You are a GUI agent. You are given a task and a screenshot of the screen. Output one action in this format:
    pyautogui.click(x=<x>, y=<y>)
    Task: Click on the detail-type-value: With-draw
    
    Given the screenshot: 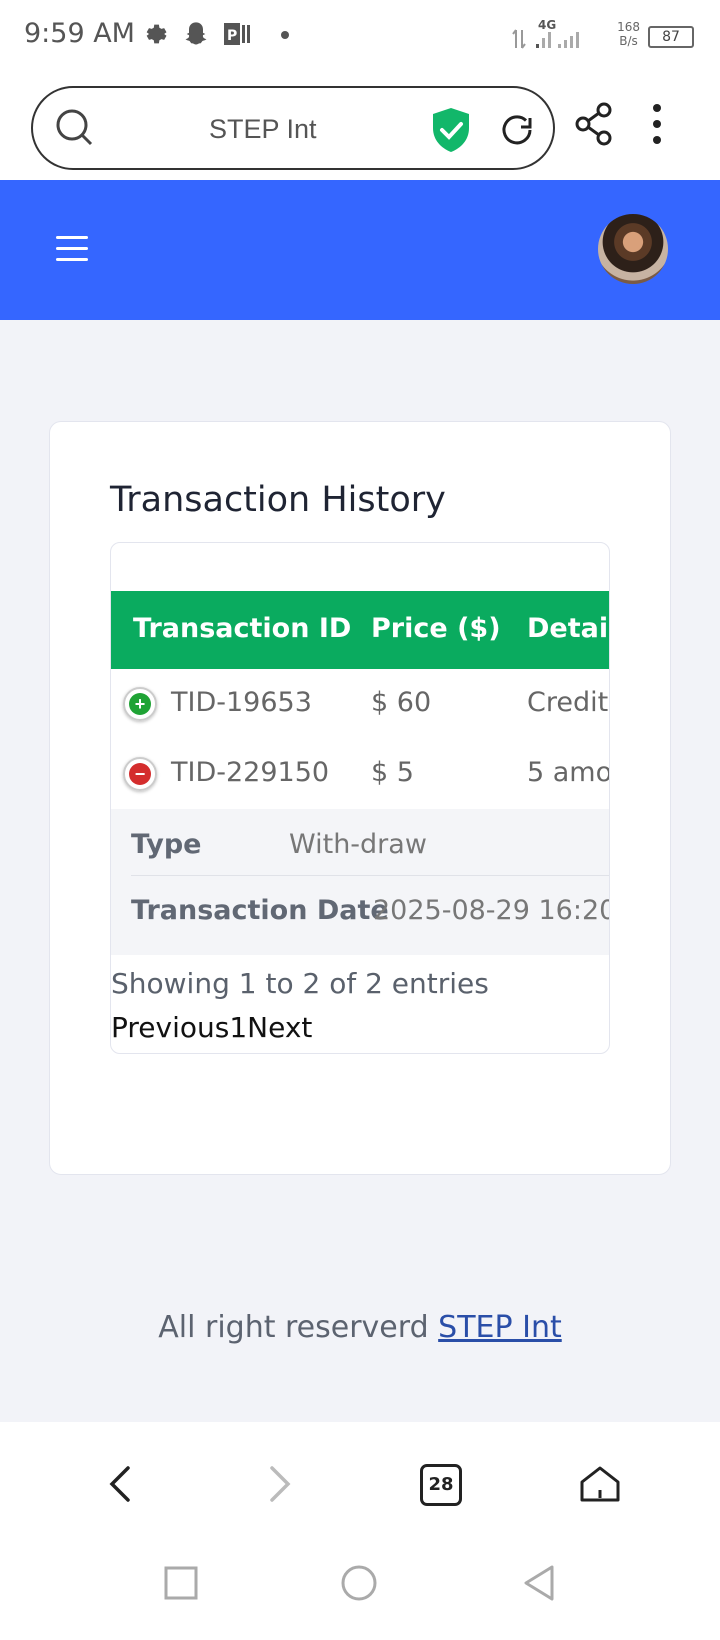 What is the action you would take?
    pyautogui.click(x=358, y=844)
    